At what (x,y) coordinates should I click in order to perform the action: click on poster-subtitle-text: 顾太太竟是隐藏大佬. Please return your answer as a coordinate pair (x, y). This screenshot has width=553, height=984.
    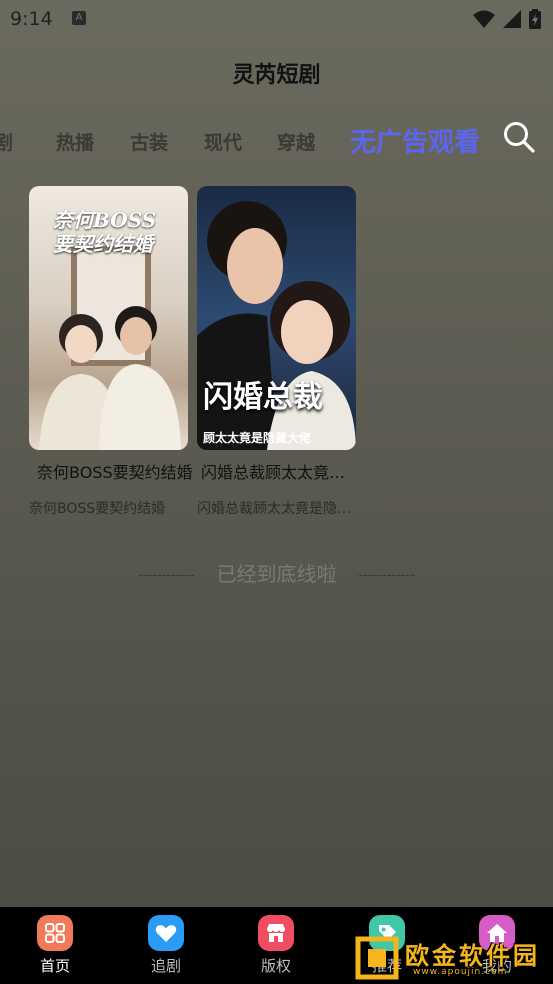
    Looking at the image, I should click on (257, 438).